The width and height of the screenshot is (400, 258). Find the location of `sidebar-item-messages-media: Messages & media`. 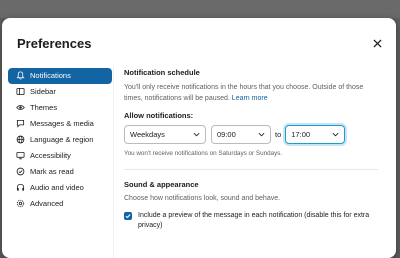

sidebar-item-messages-media: Messages & media is located at coordinates (60, 124).